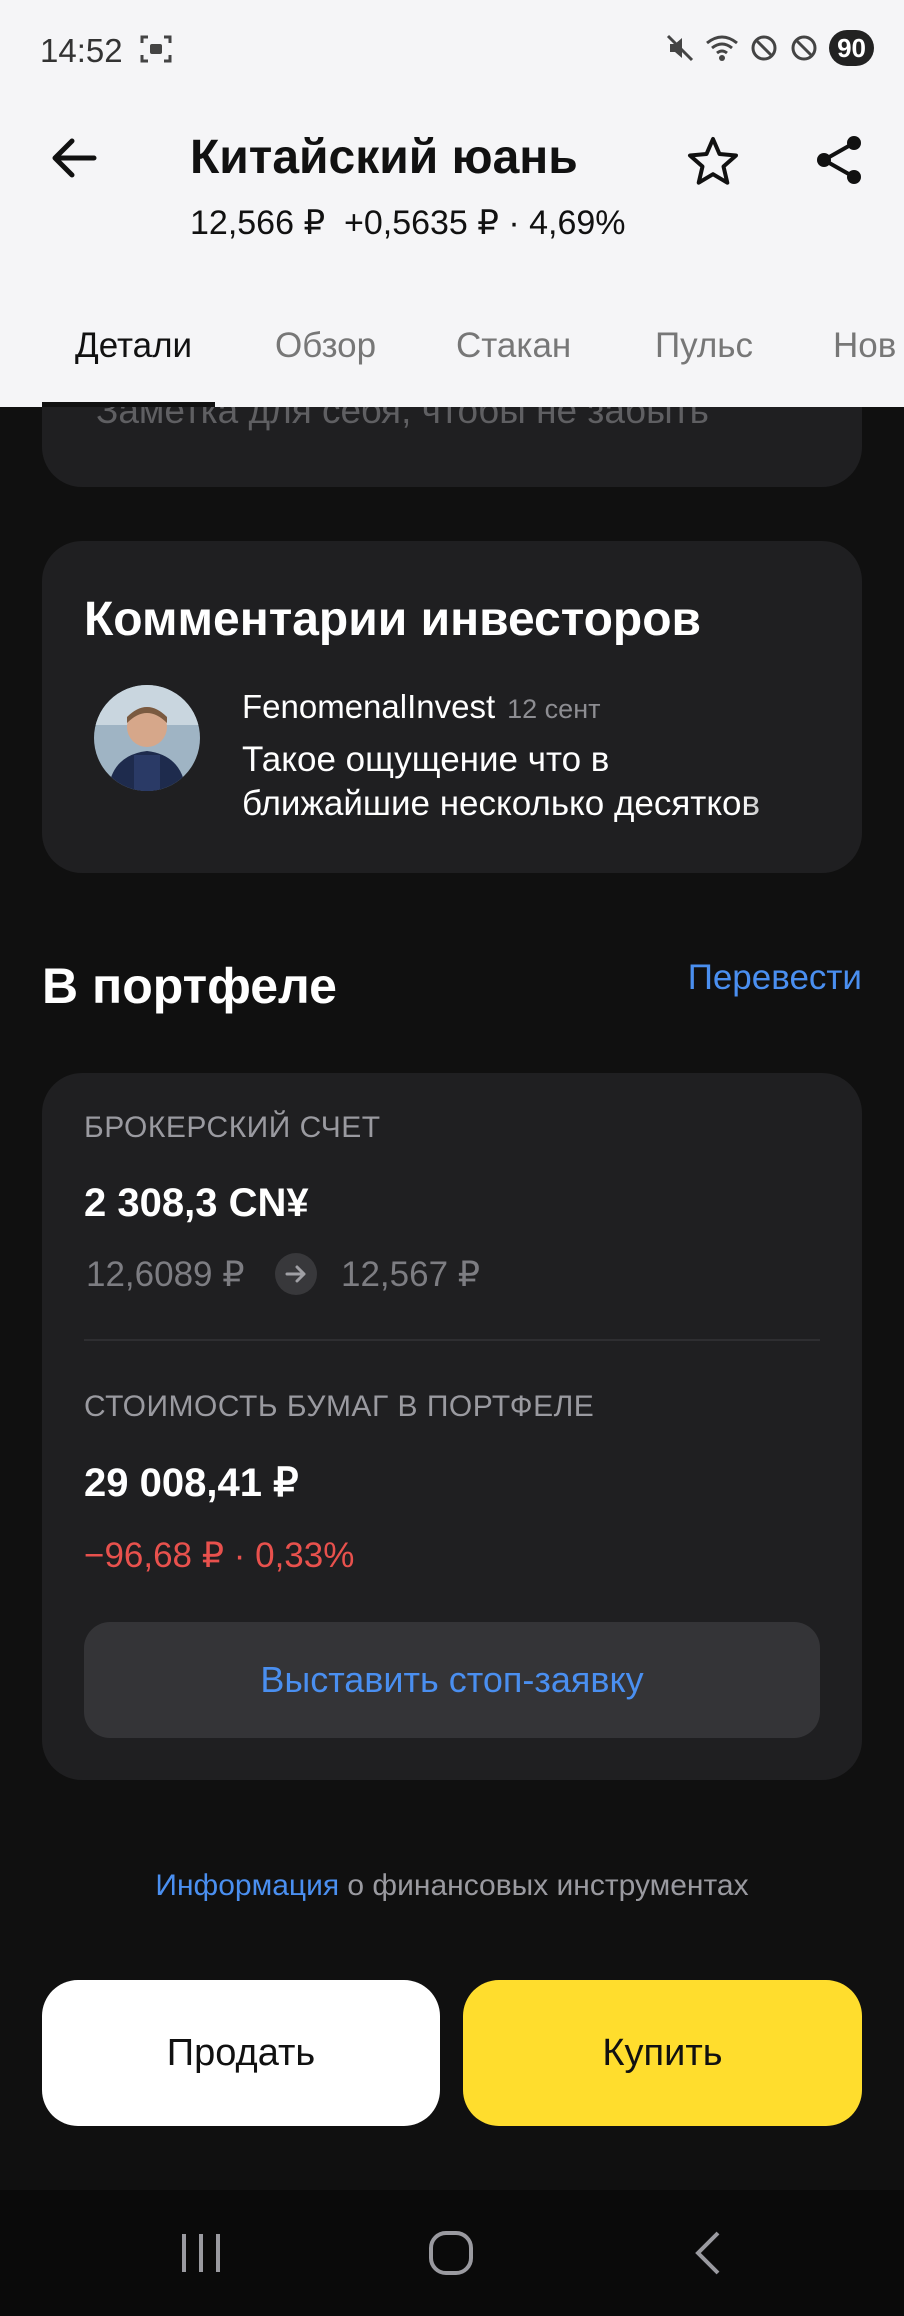 Image resolution: width=904 pixels, height=2316 pixels. What do you see at coordinates (325, 346) in the screenshot?
I see `tab-overview: Обзор` at bounding box center [325, 346].